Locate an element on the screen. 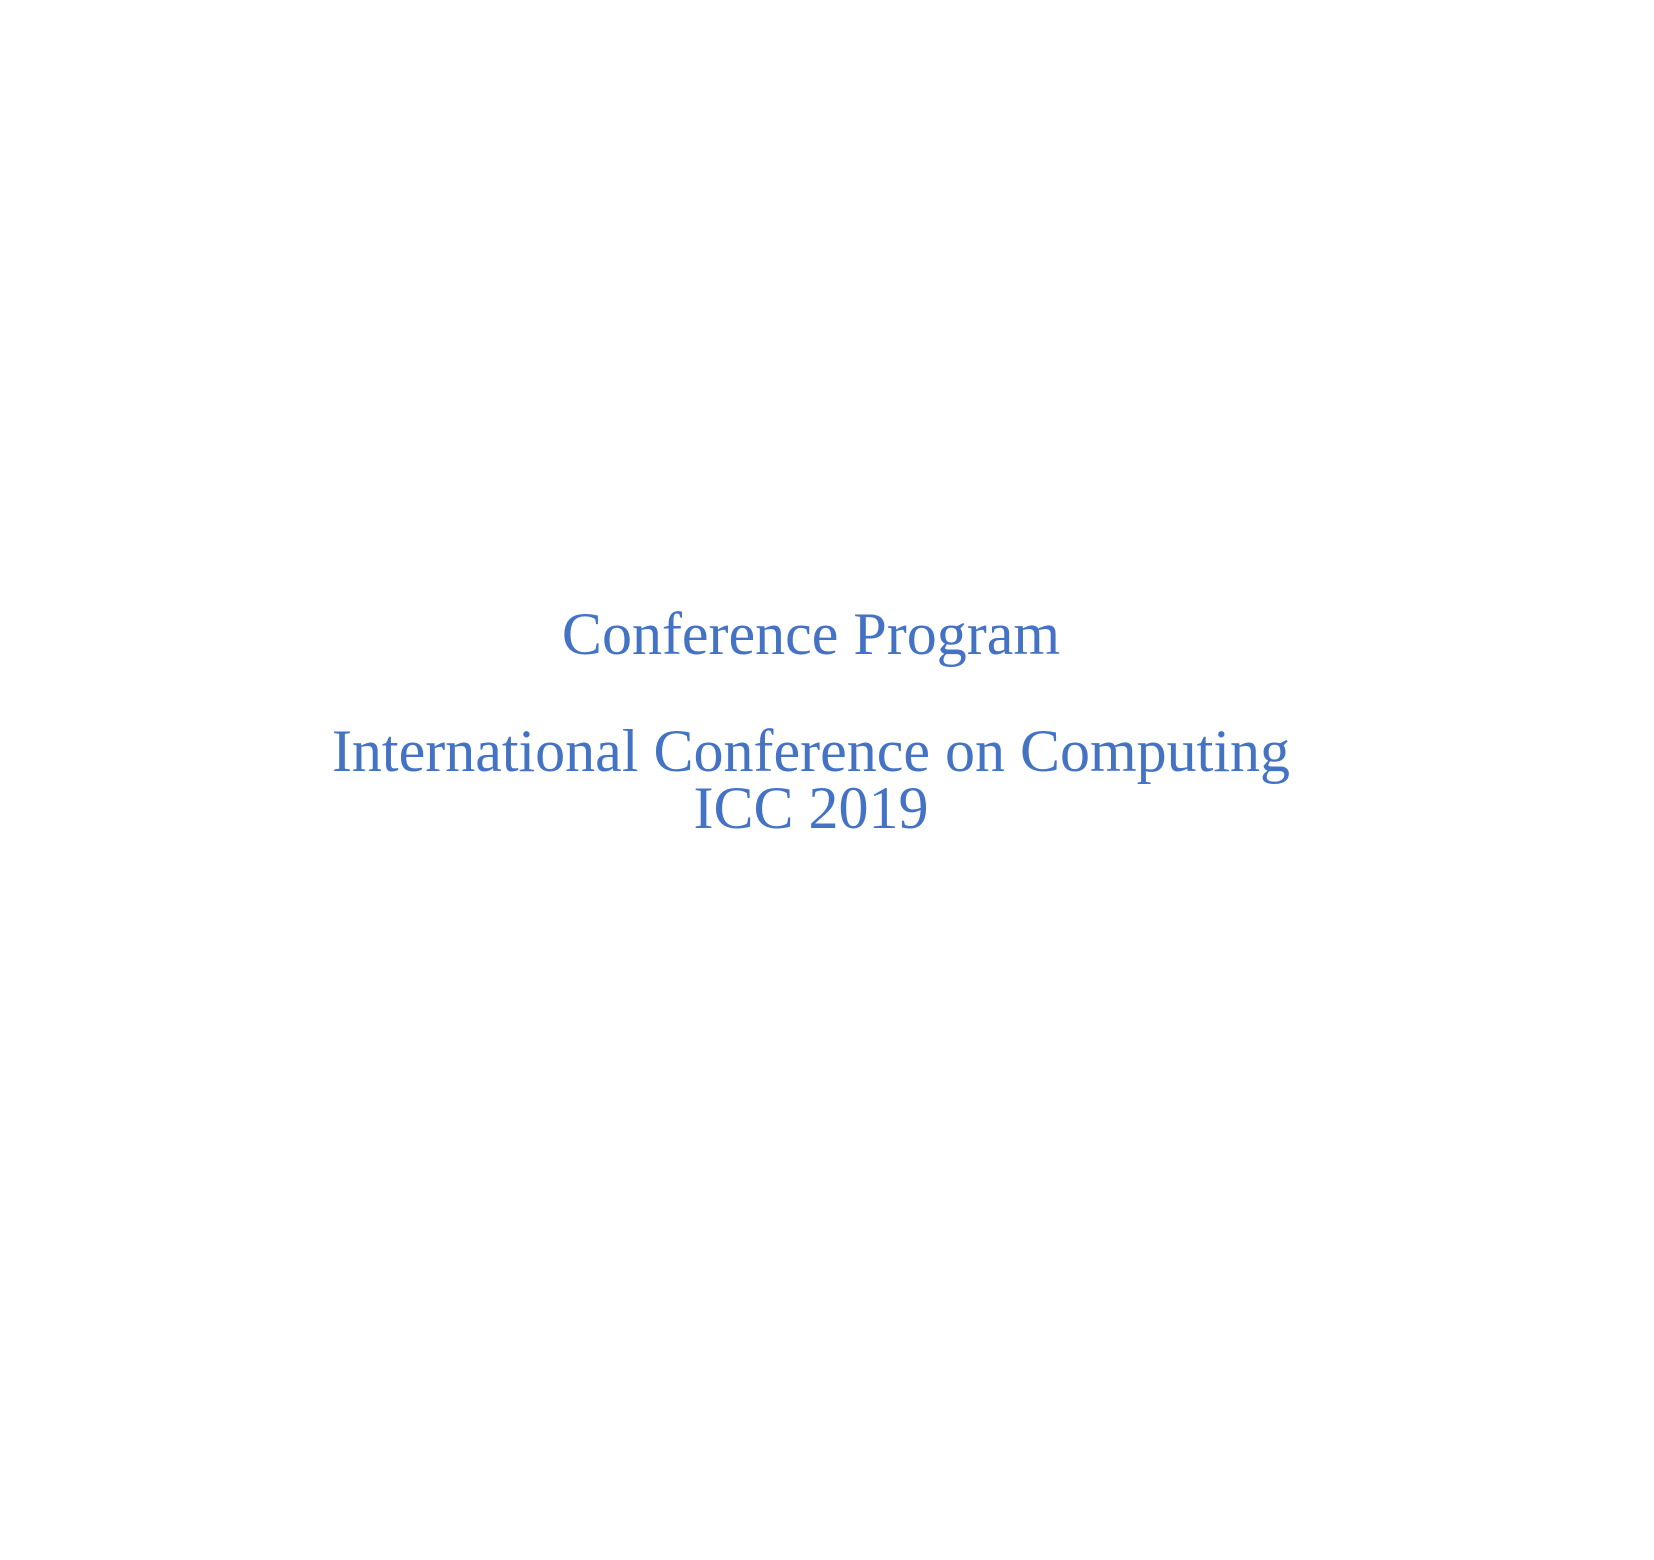 Image resolution: width=1654 pixels, height=1560 pixels. document-title: Conference Program is located at coordinates (811, 634).